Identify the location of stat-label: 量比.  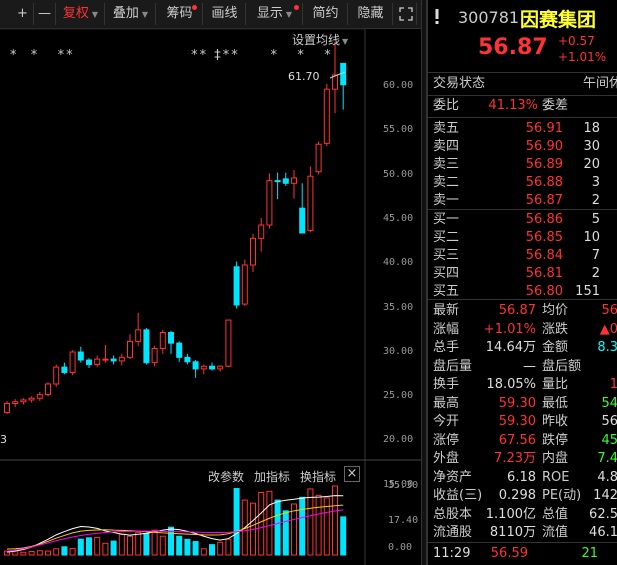
(555, 384).